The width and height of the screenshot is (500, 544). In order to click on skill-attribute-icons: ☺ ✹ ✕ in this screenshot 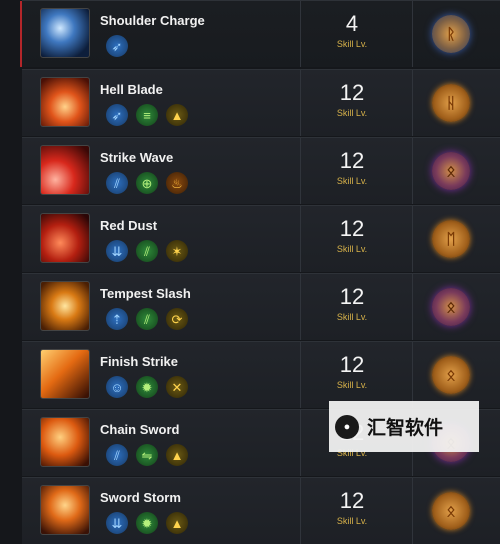, I will do `click(147, 387)`.